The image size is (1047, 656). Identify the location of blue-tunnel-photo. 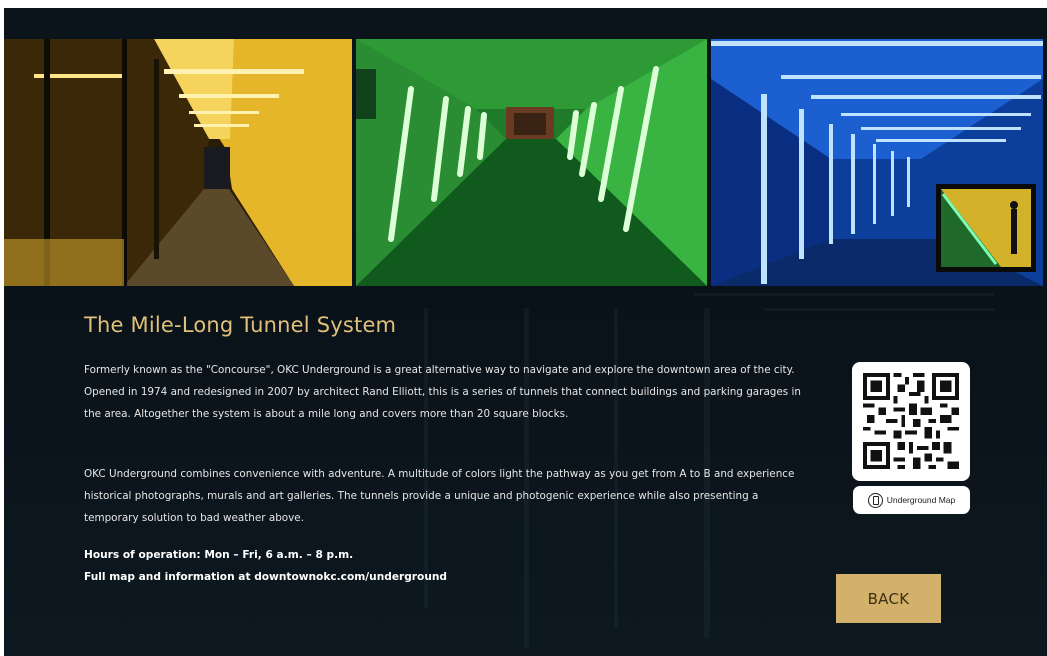
(877, 162).